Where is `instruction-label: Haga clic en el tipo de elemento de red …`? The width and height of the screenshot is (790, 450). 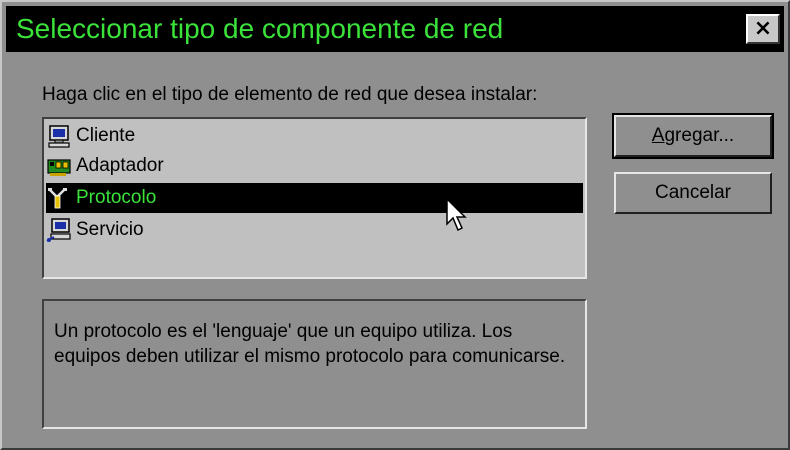 instruction-label: Haga clic en el tipo de elemento de red … is located at coordinates (290, 94).